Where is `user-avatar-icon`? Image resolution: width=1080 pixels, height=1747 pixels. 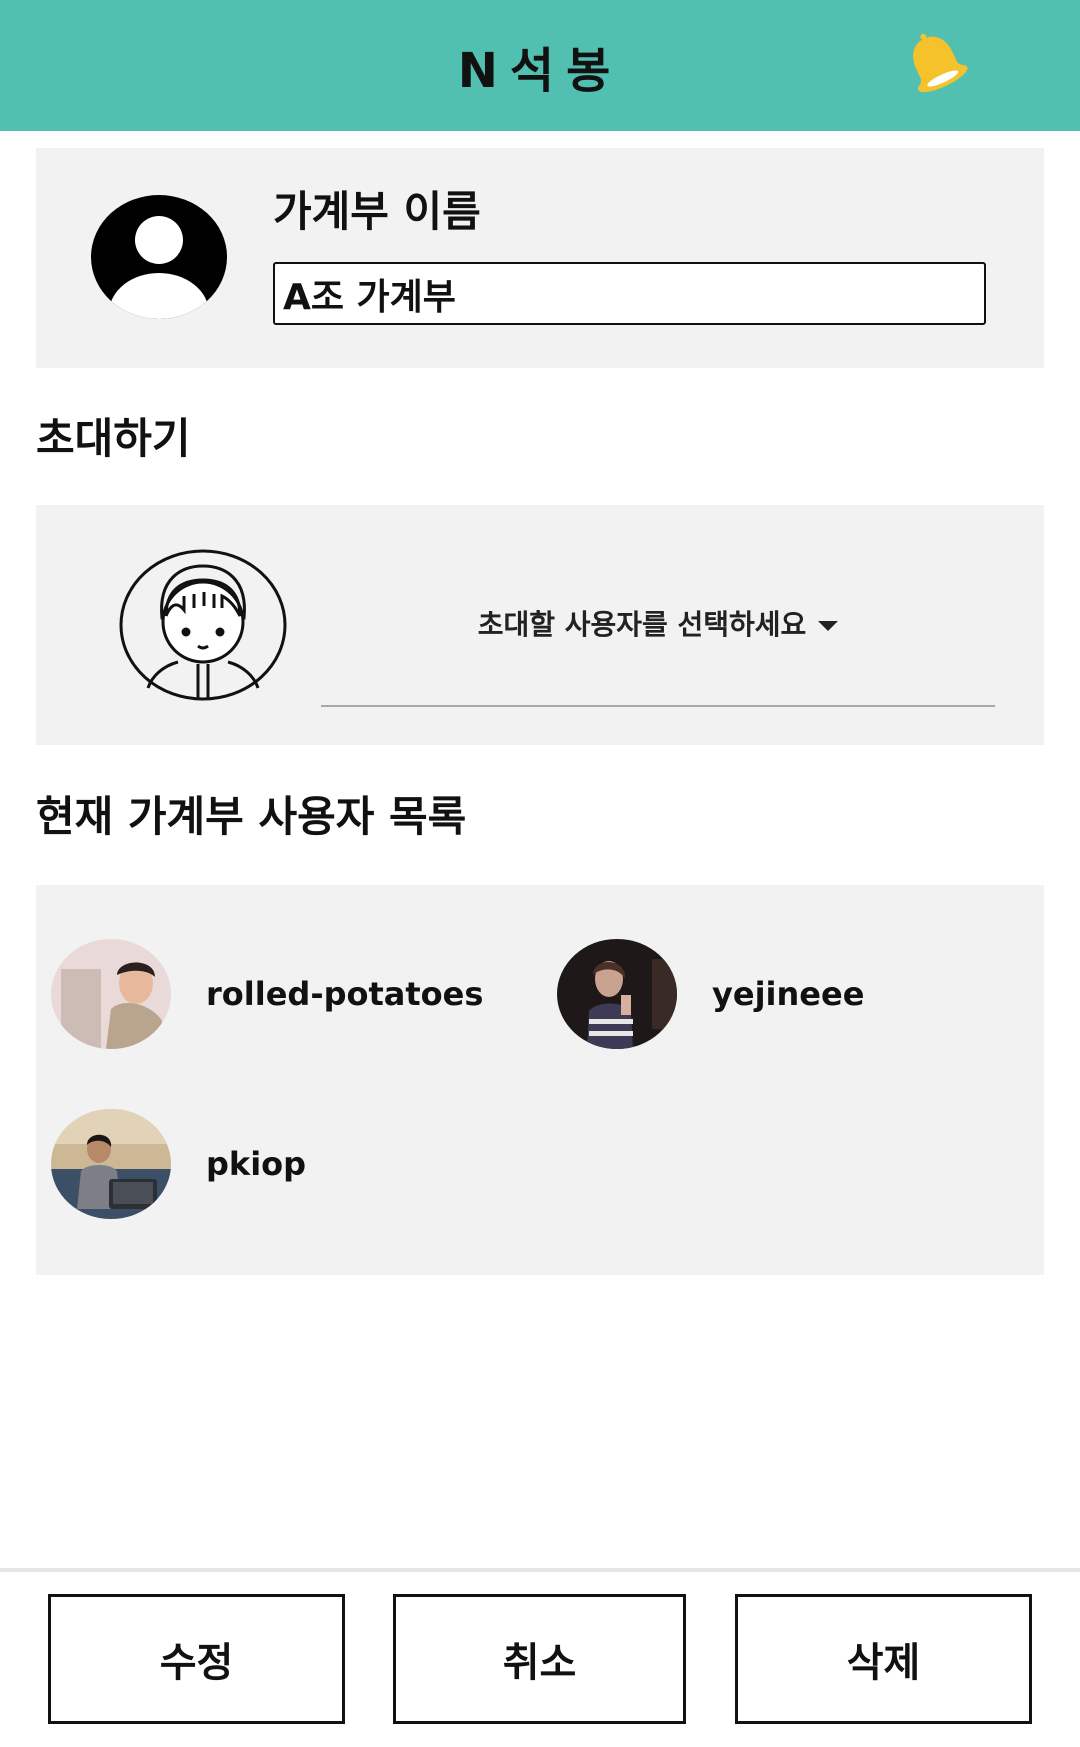 user-avatar-icon is located at coordinates (203, 625).